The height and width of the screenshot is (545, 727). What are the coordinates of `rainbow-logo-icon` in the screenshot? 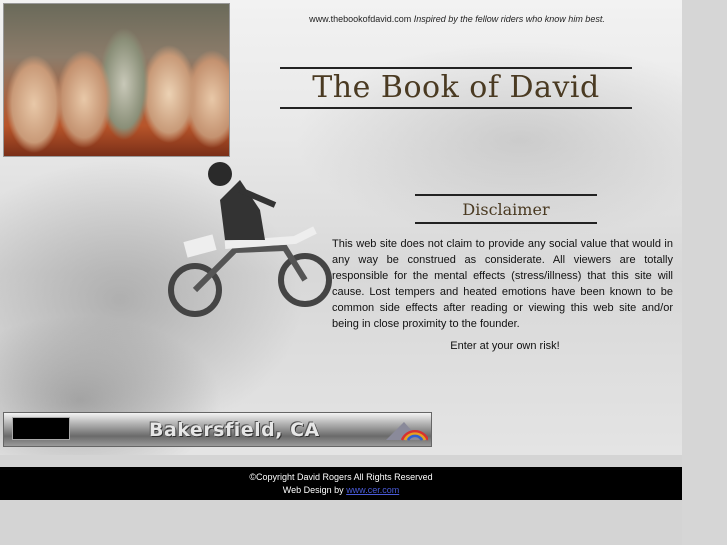 It's located at (407, 431).